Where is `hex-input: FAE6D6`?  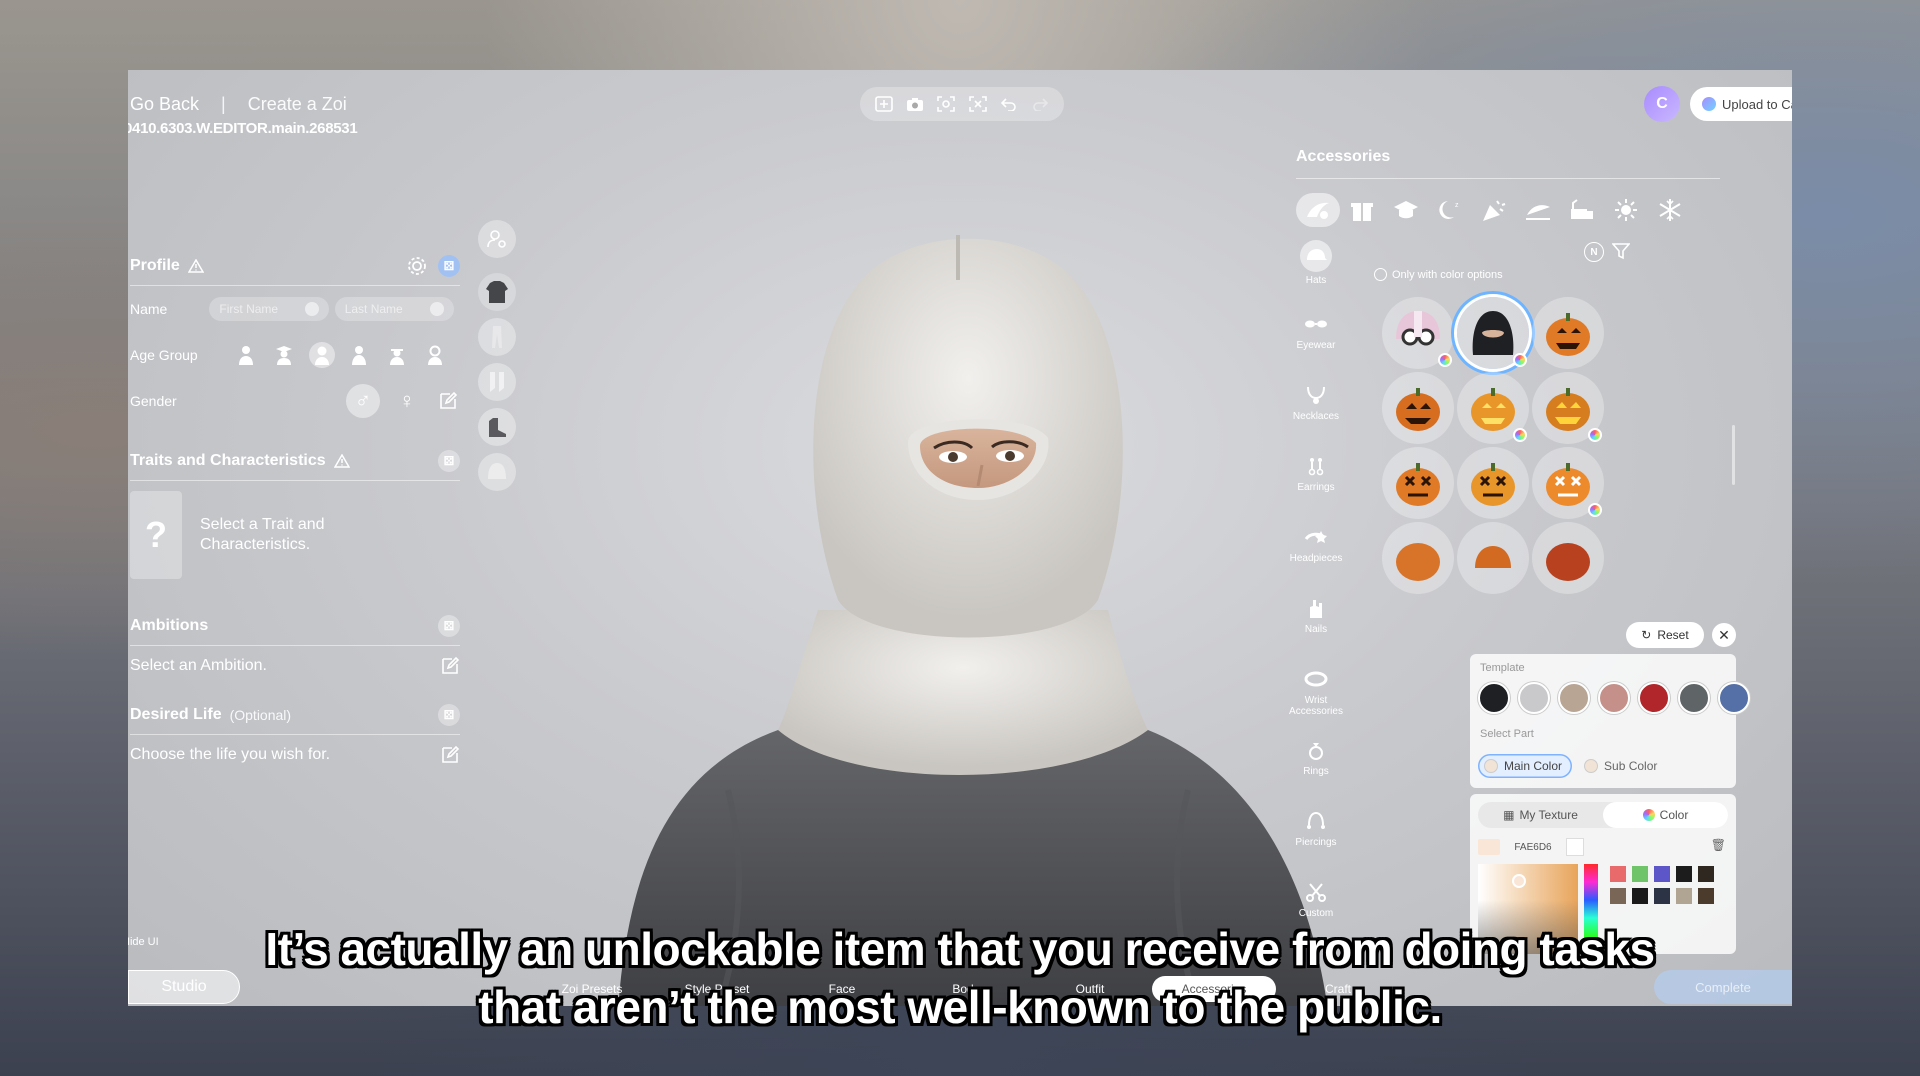 hex-input: FAE6D6 is located at coordinates (1533, 847).